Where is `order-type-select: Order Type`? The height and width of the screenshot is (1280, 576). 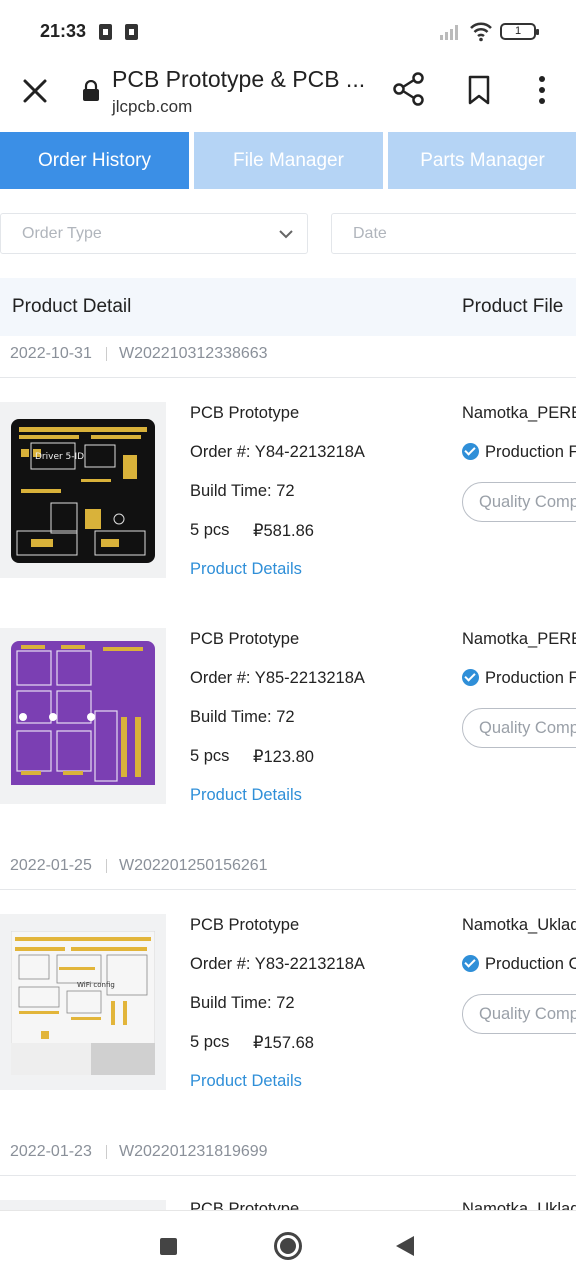
order-type-select: Order Type is located at coordinates (154, 233).